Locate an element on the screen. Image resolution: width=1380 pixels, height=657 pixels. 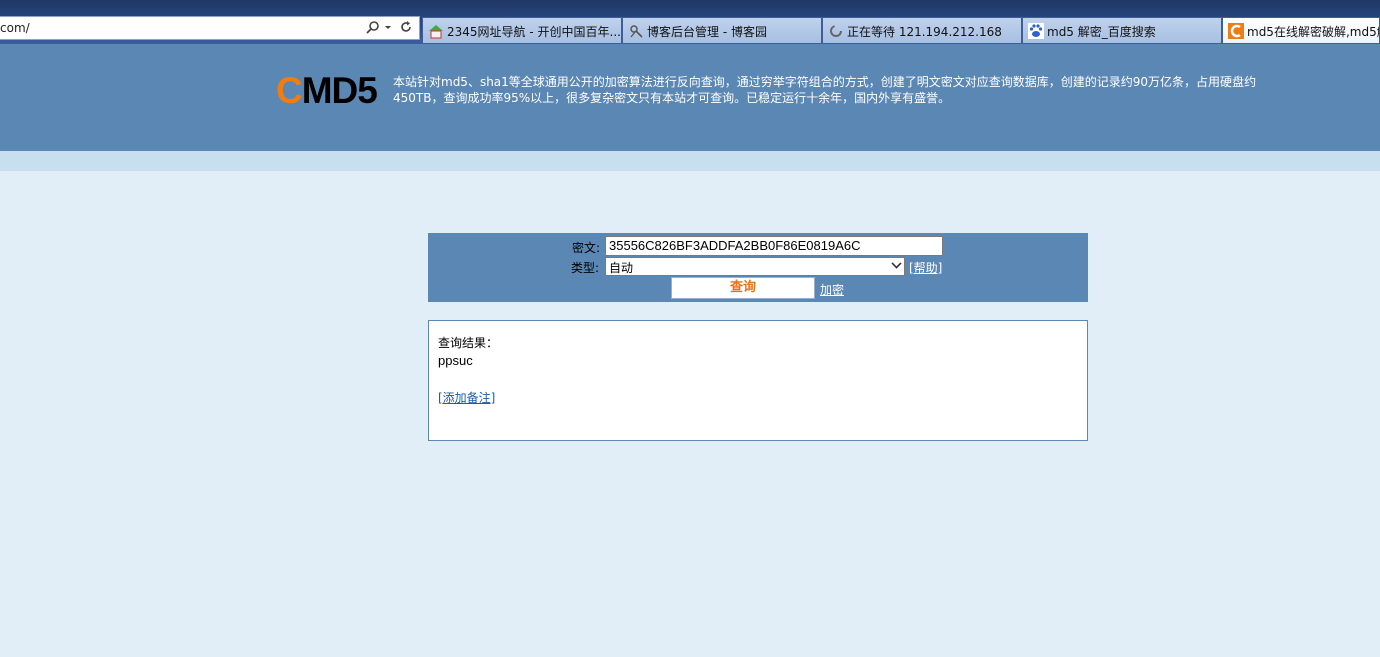
cmd5-logo: CMD5 is located at coordinates (327, 90).